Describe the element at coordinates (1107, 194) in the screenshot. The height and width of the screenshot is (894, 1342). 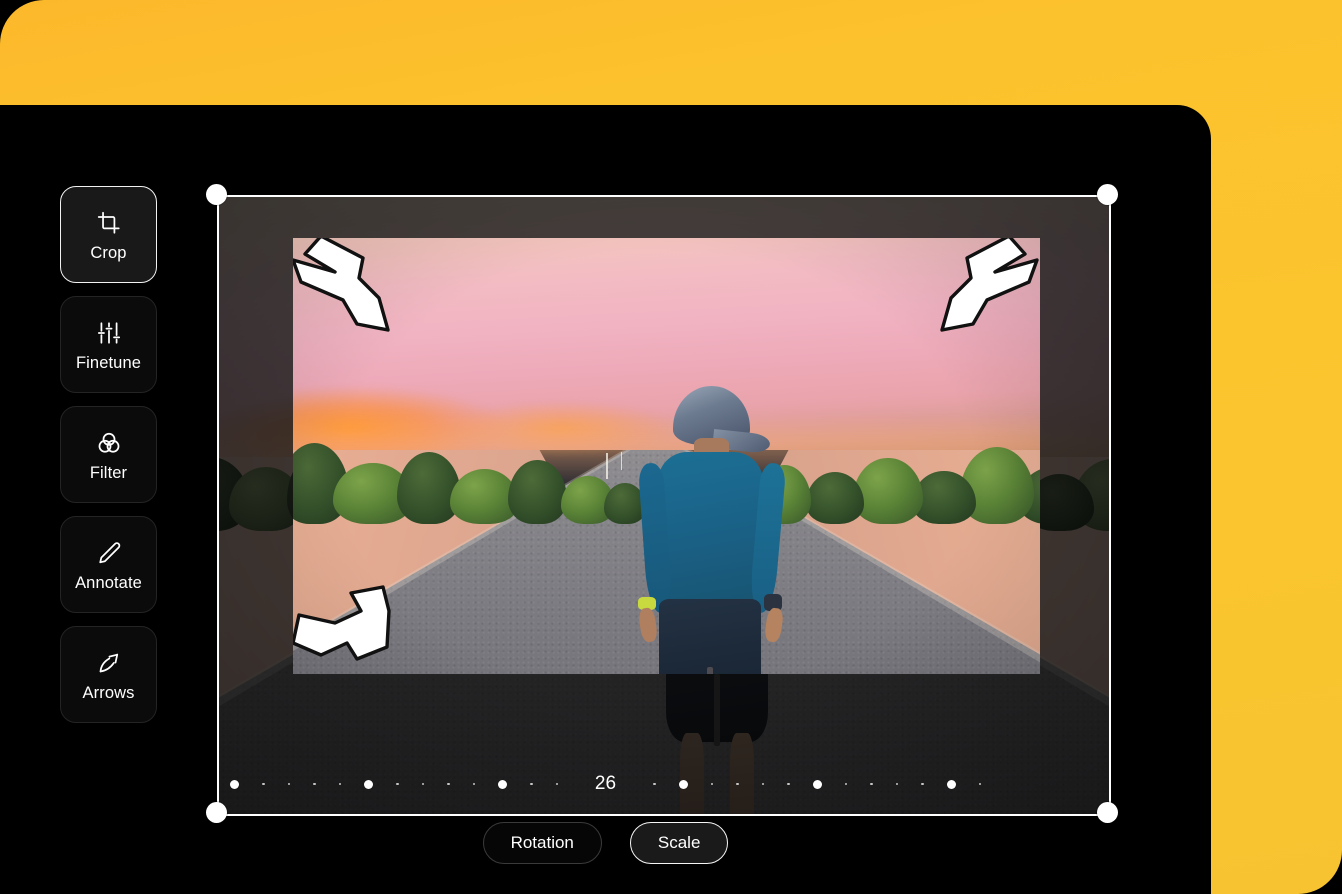
I see `crop-handle-top-right` at that location.